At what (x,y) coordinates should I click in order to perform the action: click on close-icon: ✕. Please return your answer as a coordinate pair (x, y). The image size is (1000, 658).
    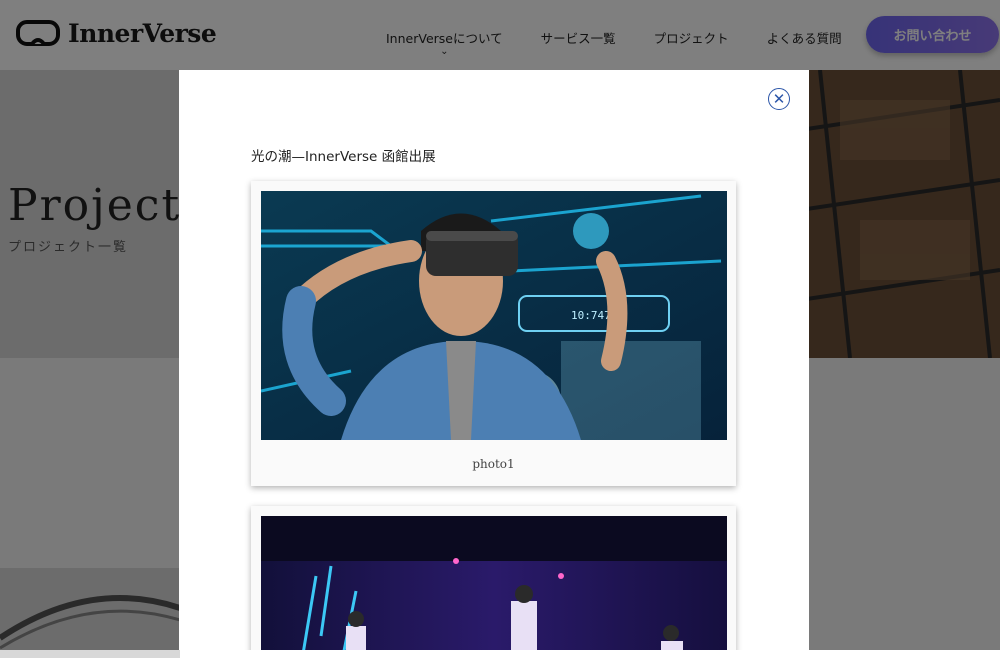
    Looking at the image, I should click on (779, 99).